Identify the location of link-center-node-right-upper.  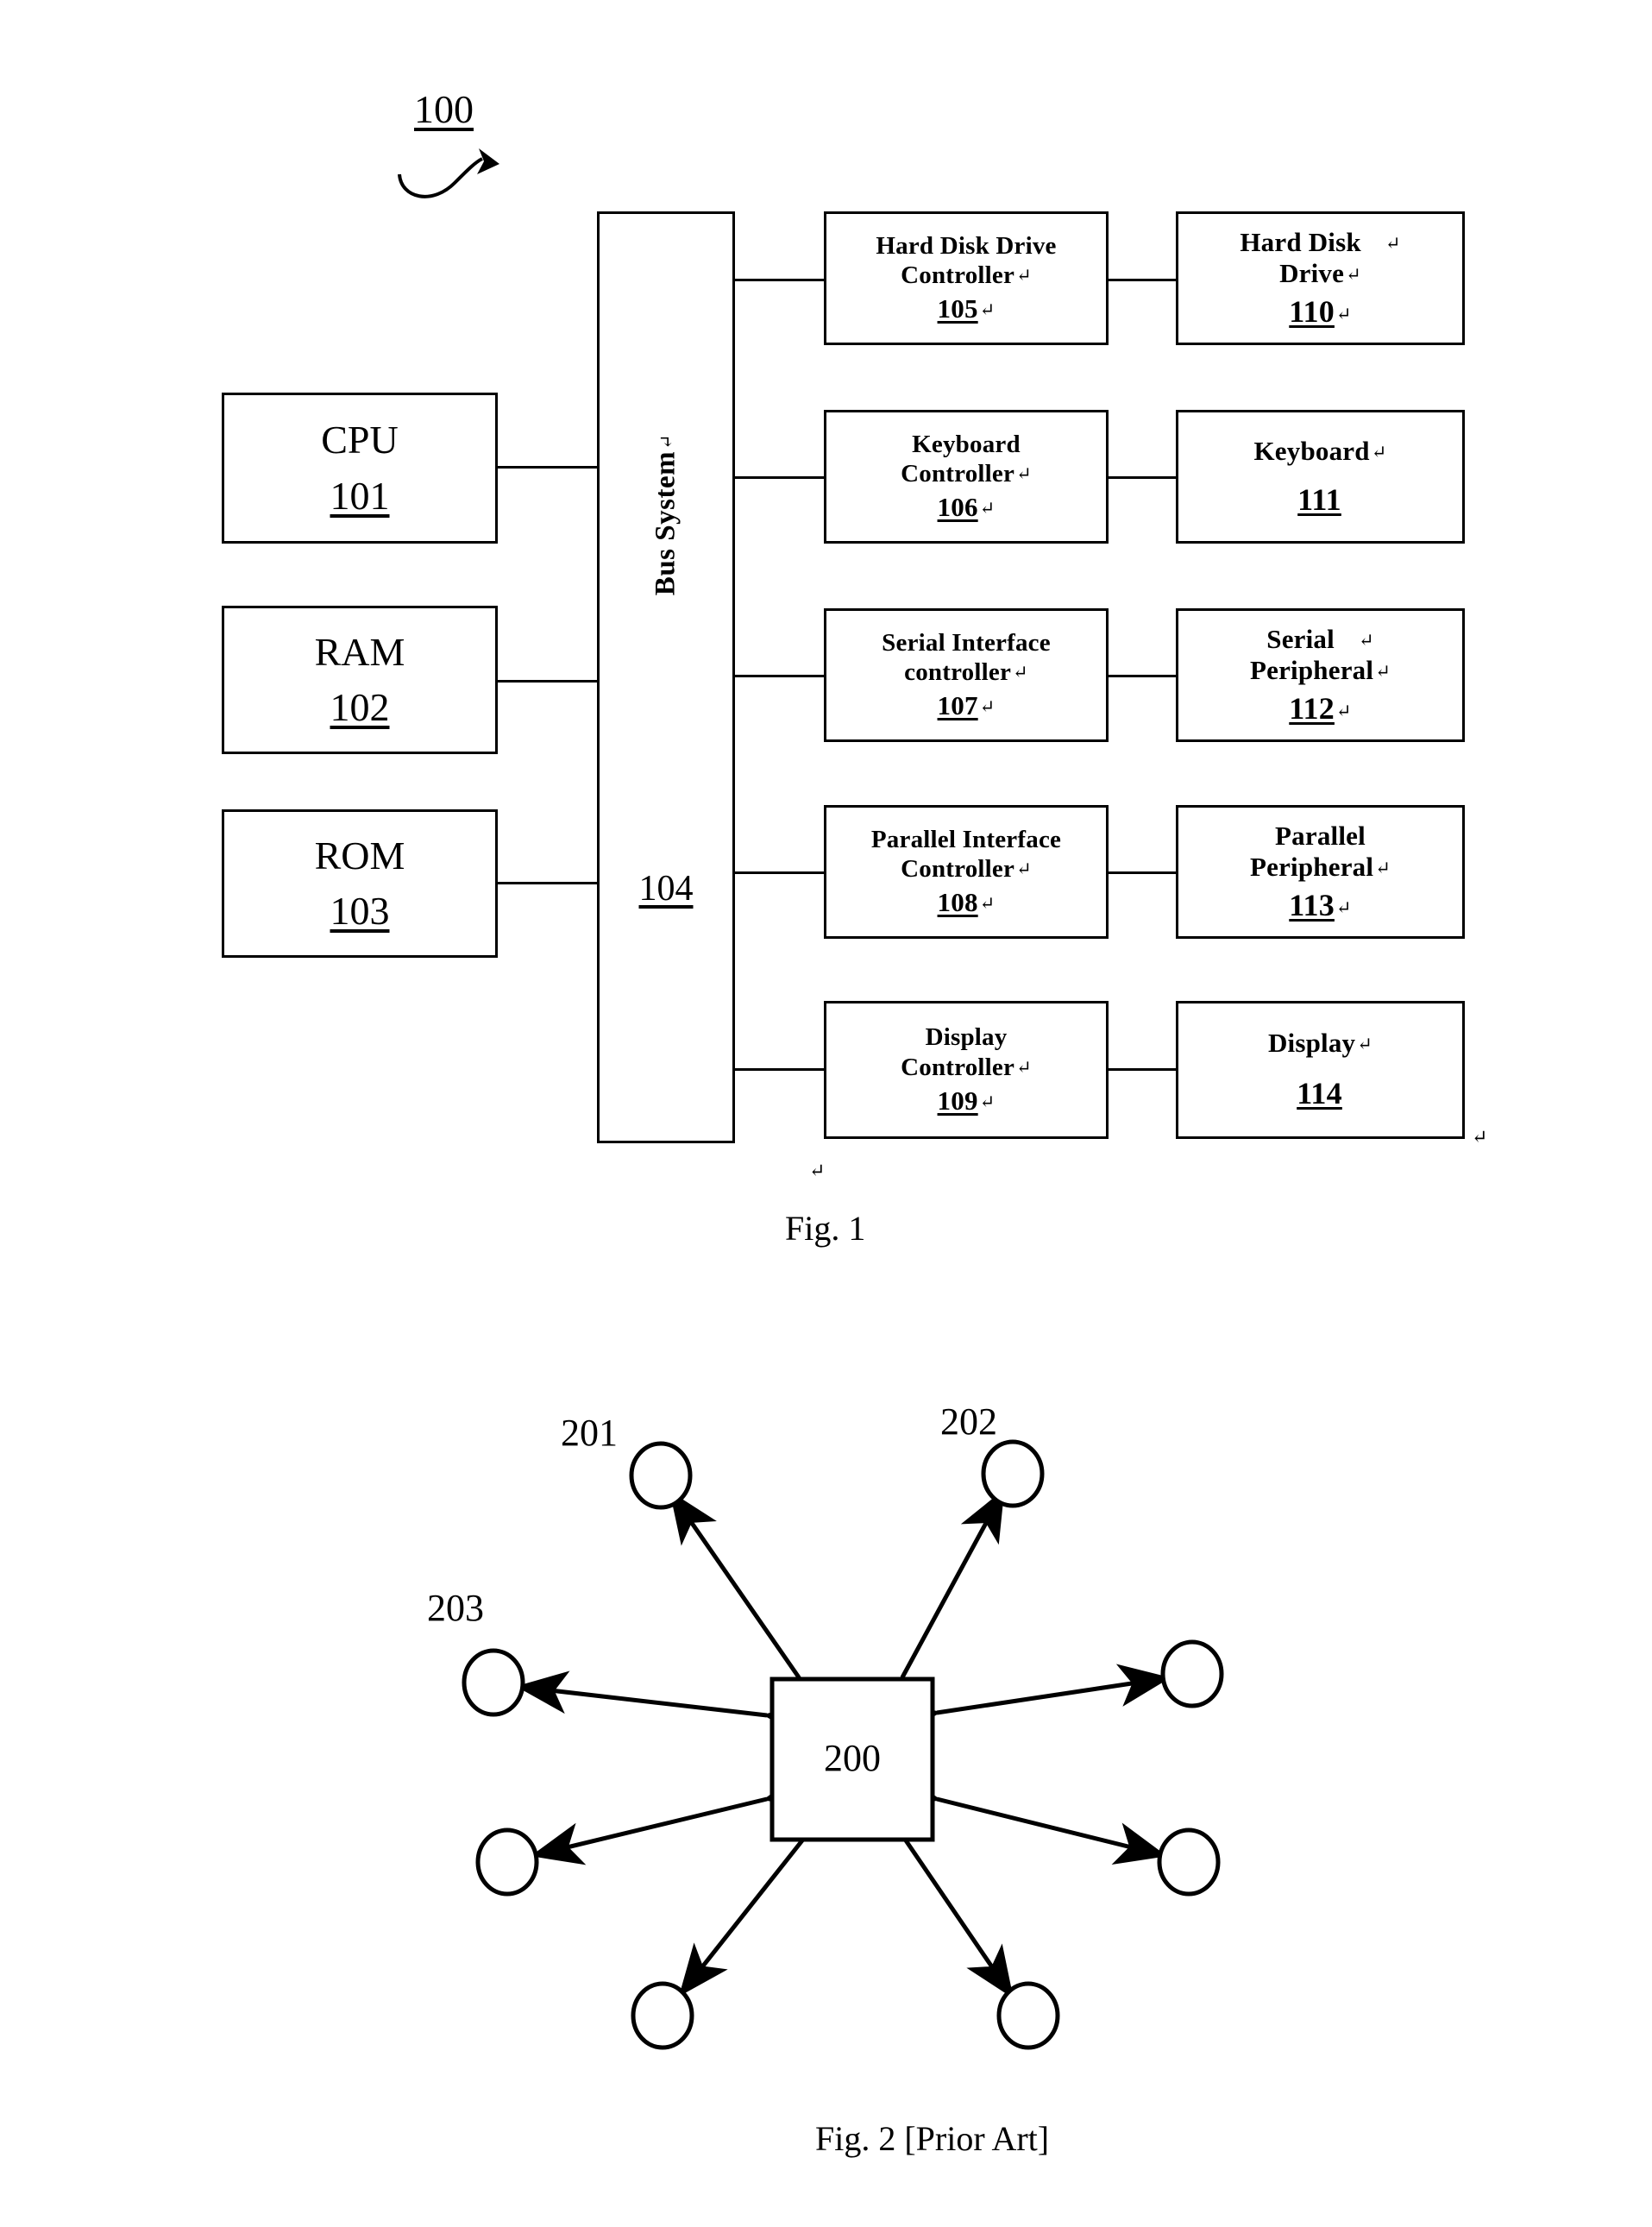
(1028, 1702).